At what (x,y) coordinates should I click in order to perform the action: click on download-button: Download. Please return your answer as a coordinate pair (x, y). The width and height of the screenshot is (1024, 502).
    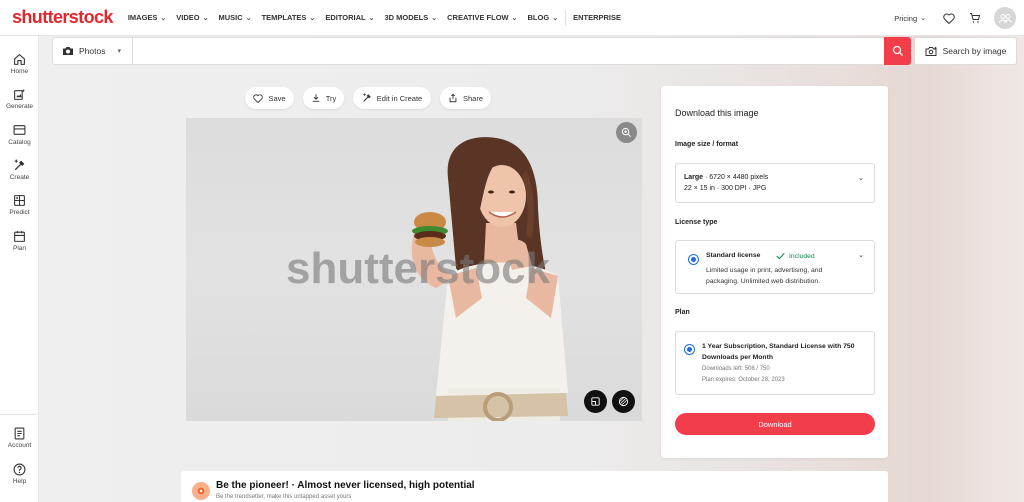
    Looking at the image, I should click on (775, 424).